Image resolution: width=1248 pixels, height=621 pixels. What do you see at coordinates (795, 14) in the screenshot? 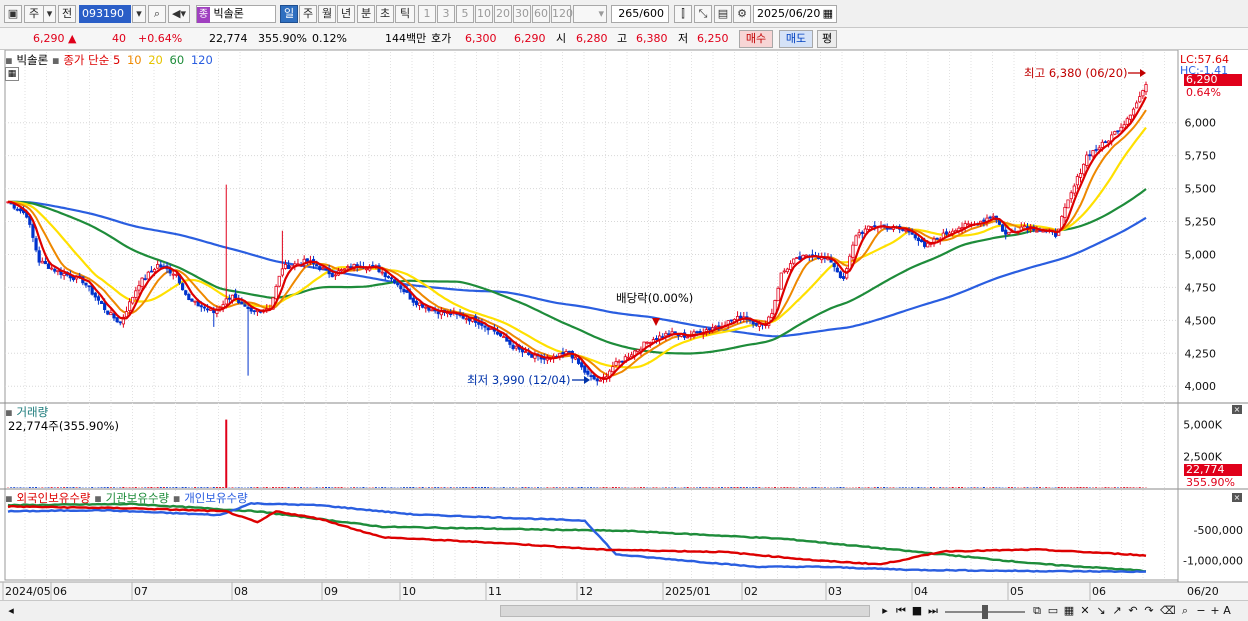
I see `date-input: 2025/06/20 ▦` at bounding box center [795, 14].